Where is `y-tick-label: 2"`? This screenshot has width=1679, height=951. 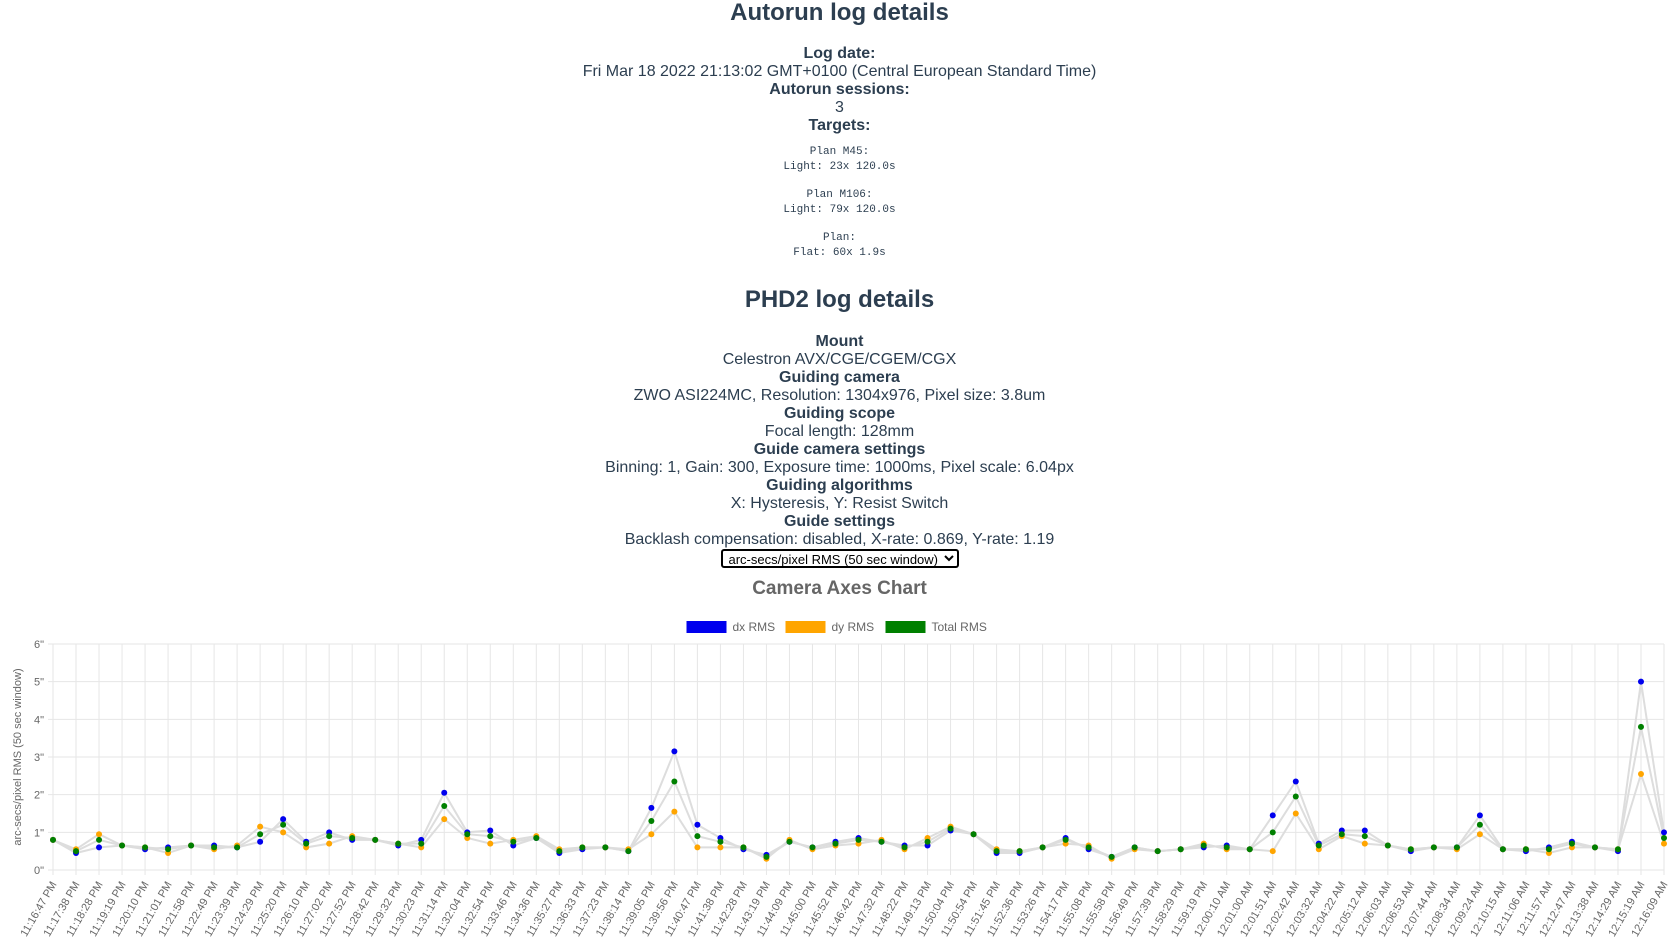 y-tick-label: 2" is located at coordinates (39, 796).